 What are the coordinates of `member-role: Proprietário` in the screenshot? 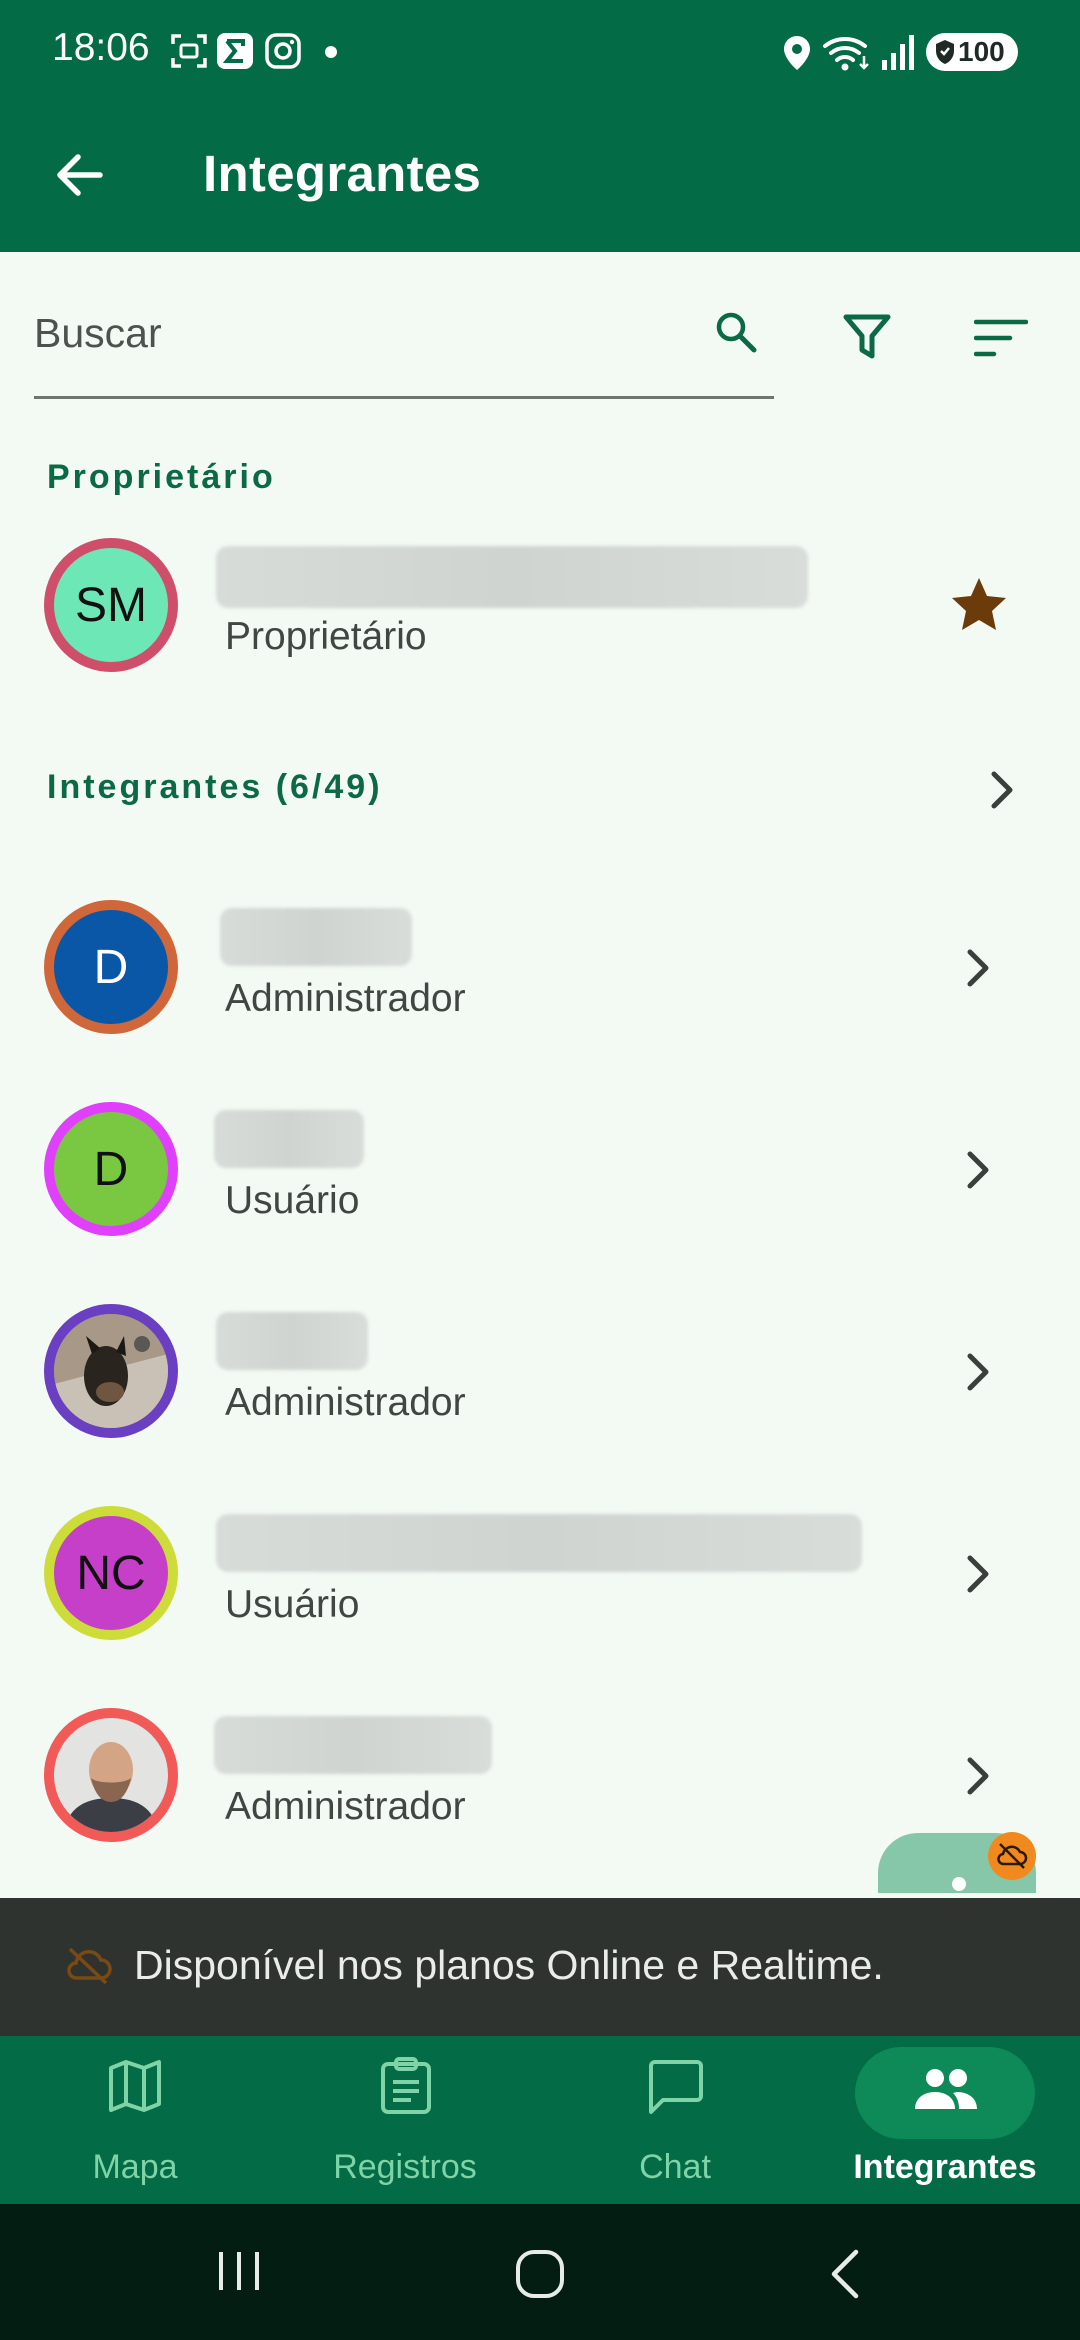 It's located at (326, 636).